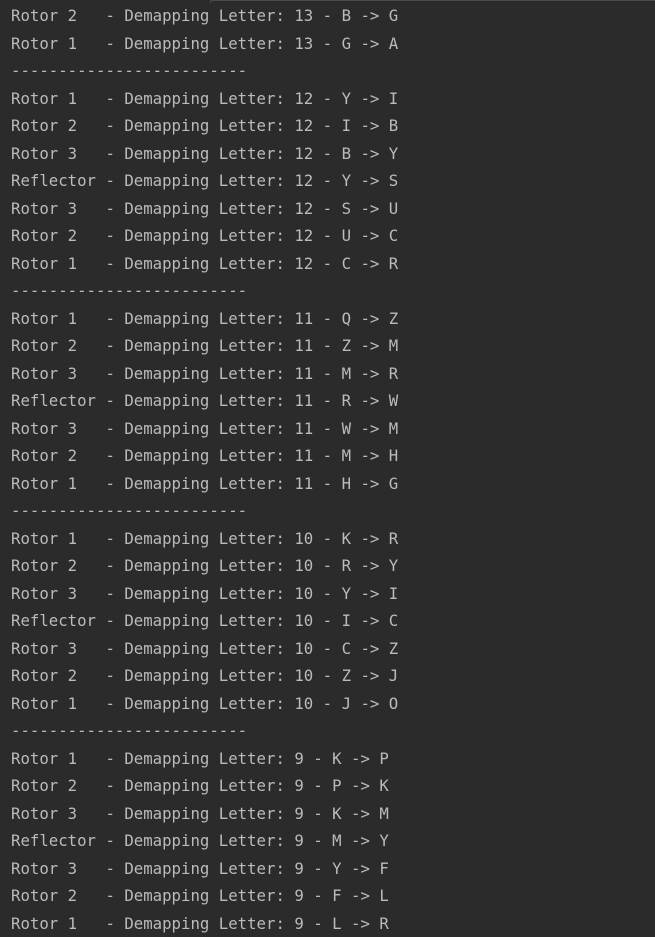  Describe the element at coordinates (200, 868) in the screenshot. I see `console-line: Rotor 3 - Demapping Letter: 9 - Y -> F` at that location.